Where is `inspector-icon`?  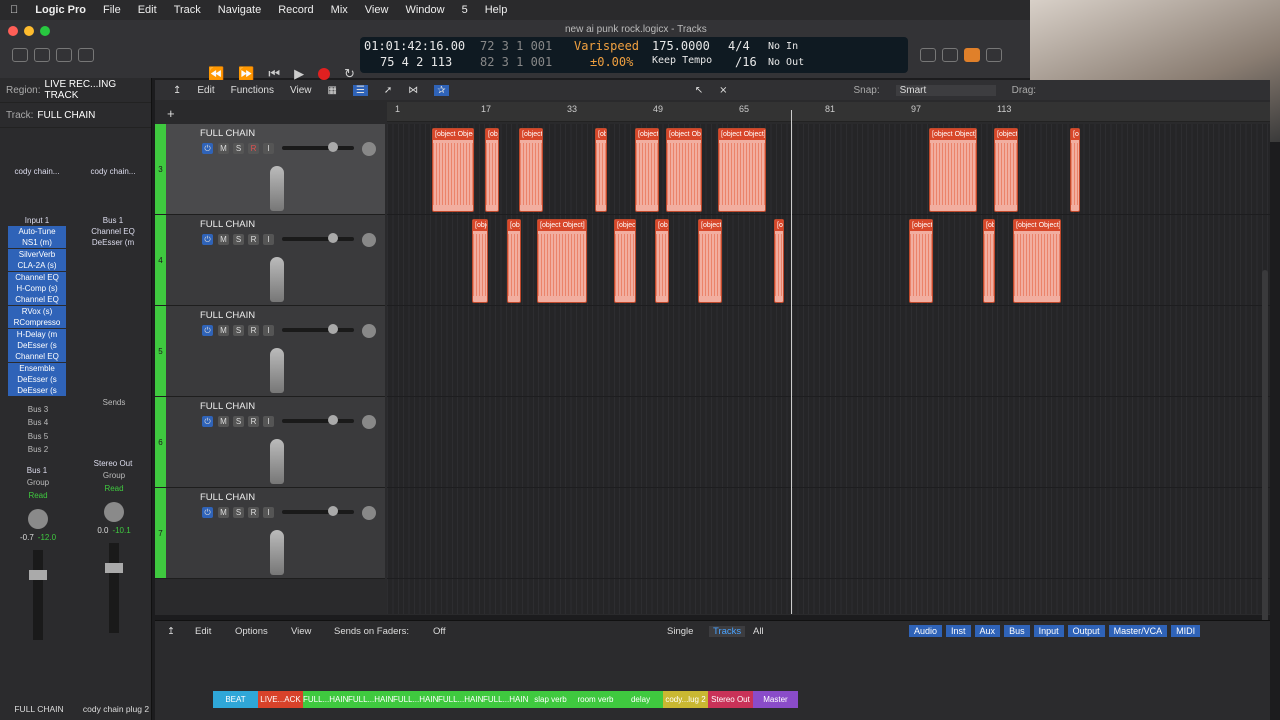
inspector-icon is located at coordinates (42, 55).